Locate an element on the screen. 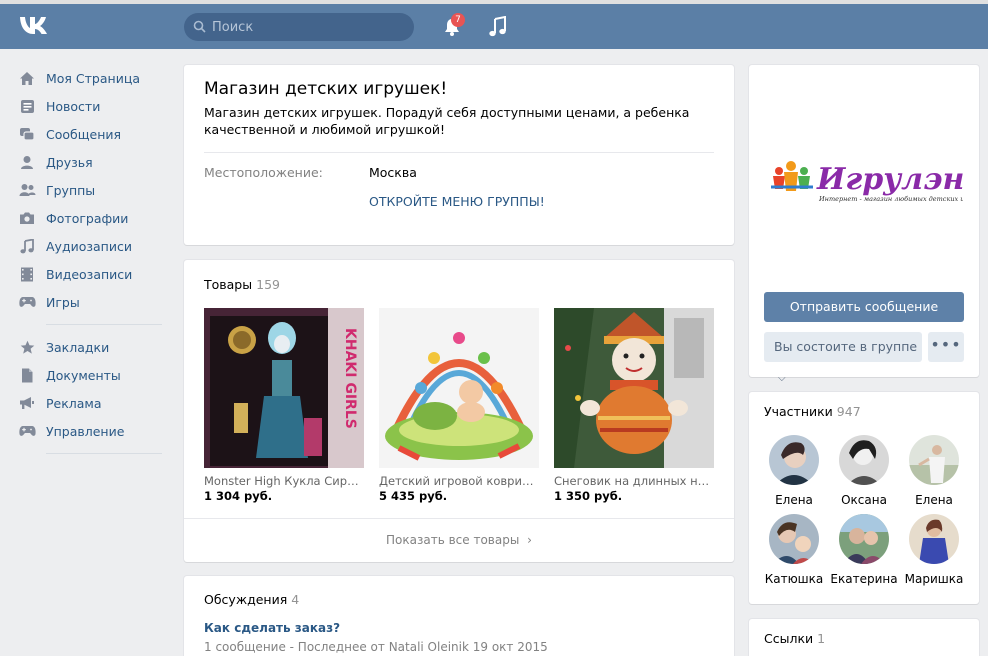 The image size is (988, 656). home-icon is located at coordinates (27, 78).